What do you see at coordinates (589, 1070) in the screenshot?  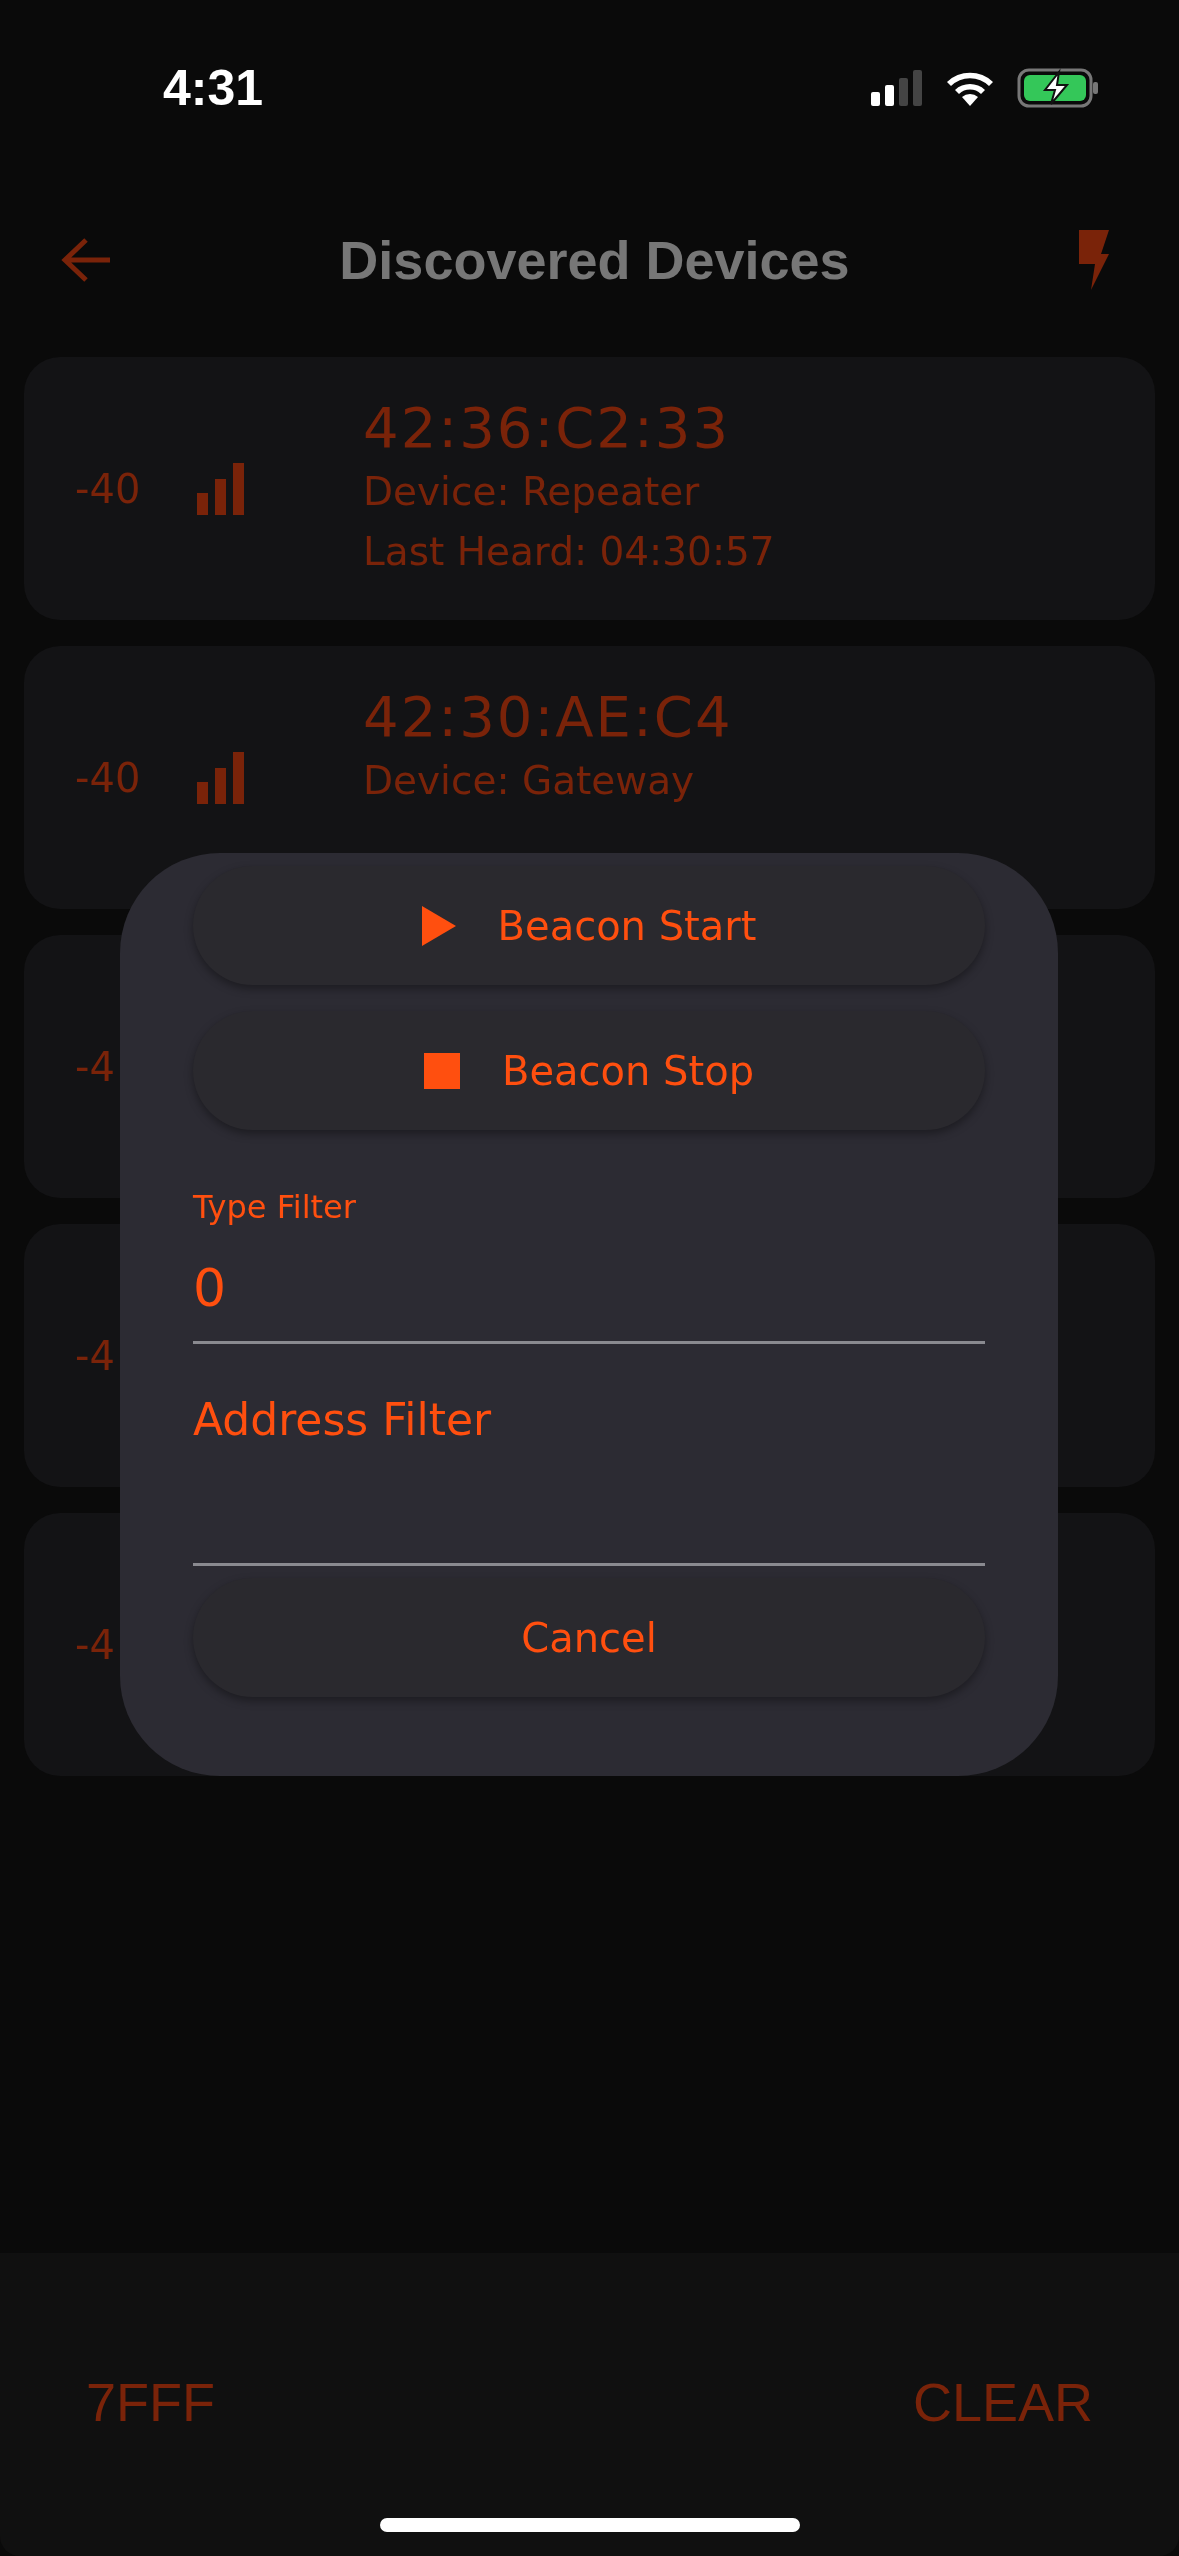 I see `beacon-button: Beacon Stop` at bounding box center [589, 1070].